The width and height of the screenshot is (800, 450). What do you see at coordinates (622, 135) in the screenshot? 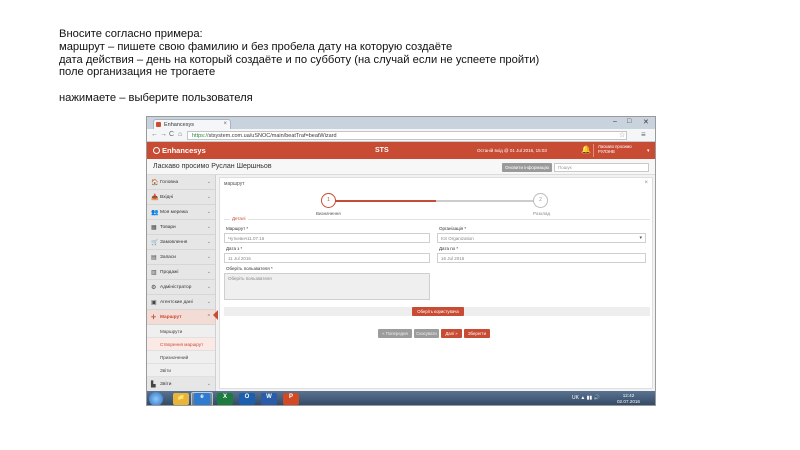
I see `bookmark-star-icon: ☆` at bounding box center [622, 135].